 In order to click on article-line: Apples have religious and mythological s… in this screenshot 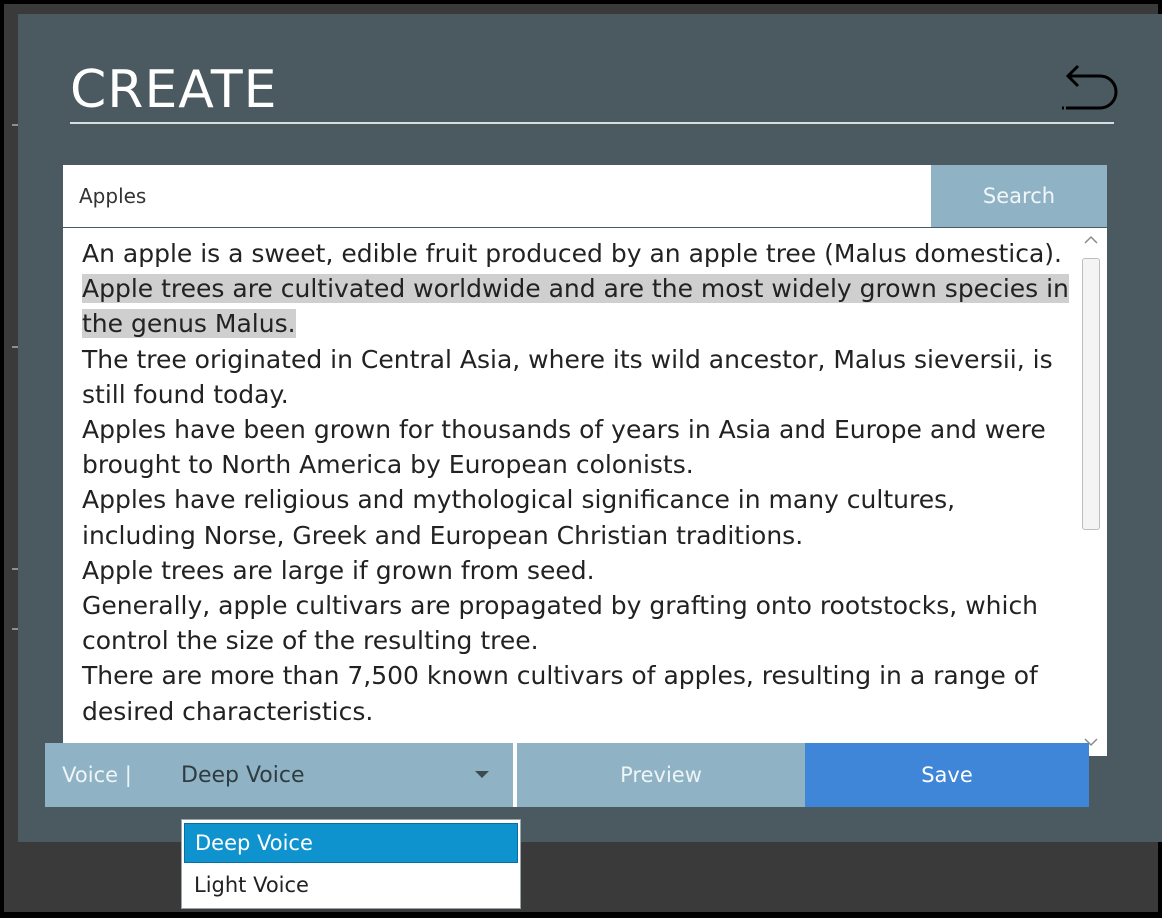, I will do `click(519, 517)`.